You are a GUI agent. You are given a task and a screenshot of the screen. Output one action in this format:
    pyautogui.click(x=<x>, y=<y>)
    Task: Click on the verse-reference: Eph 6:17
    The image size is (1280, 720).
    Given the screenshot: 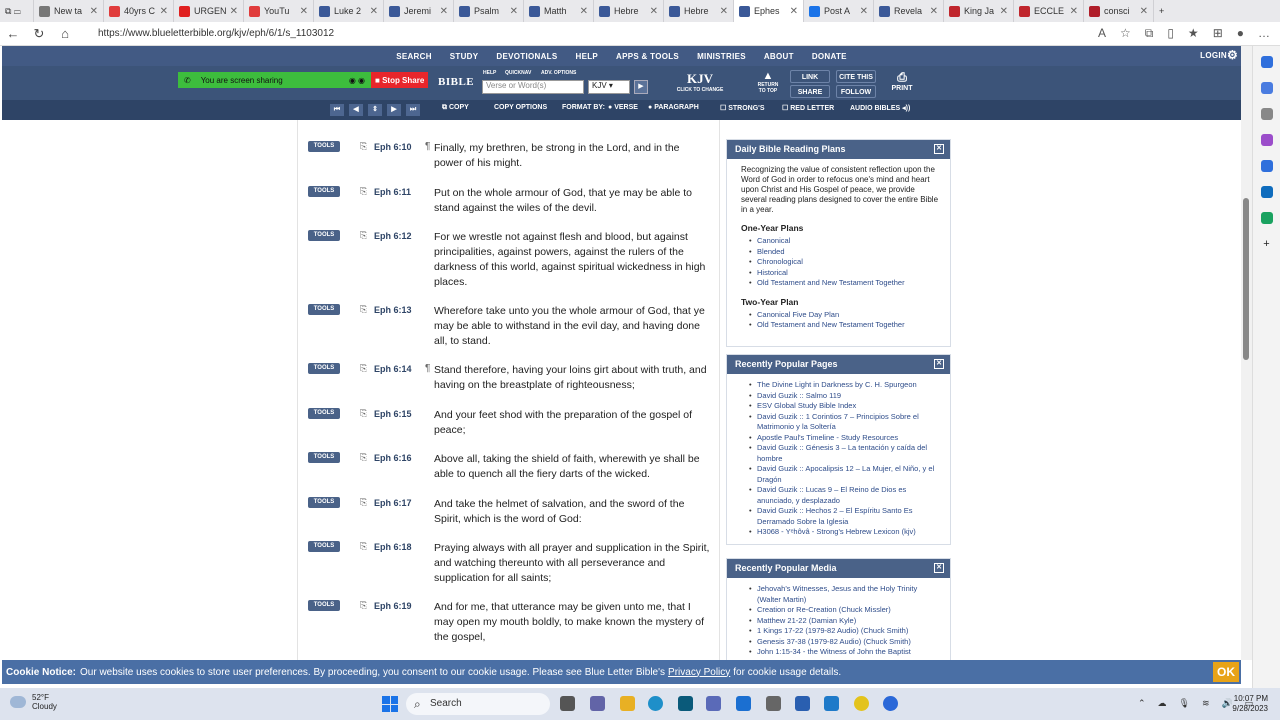 What is the action you would take?
    pyautogui.click(x=393, y=503)
    